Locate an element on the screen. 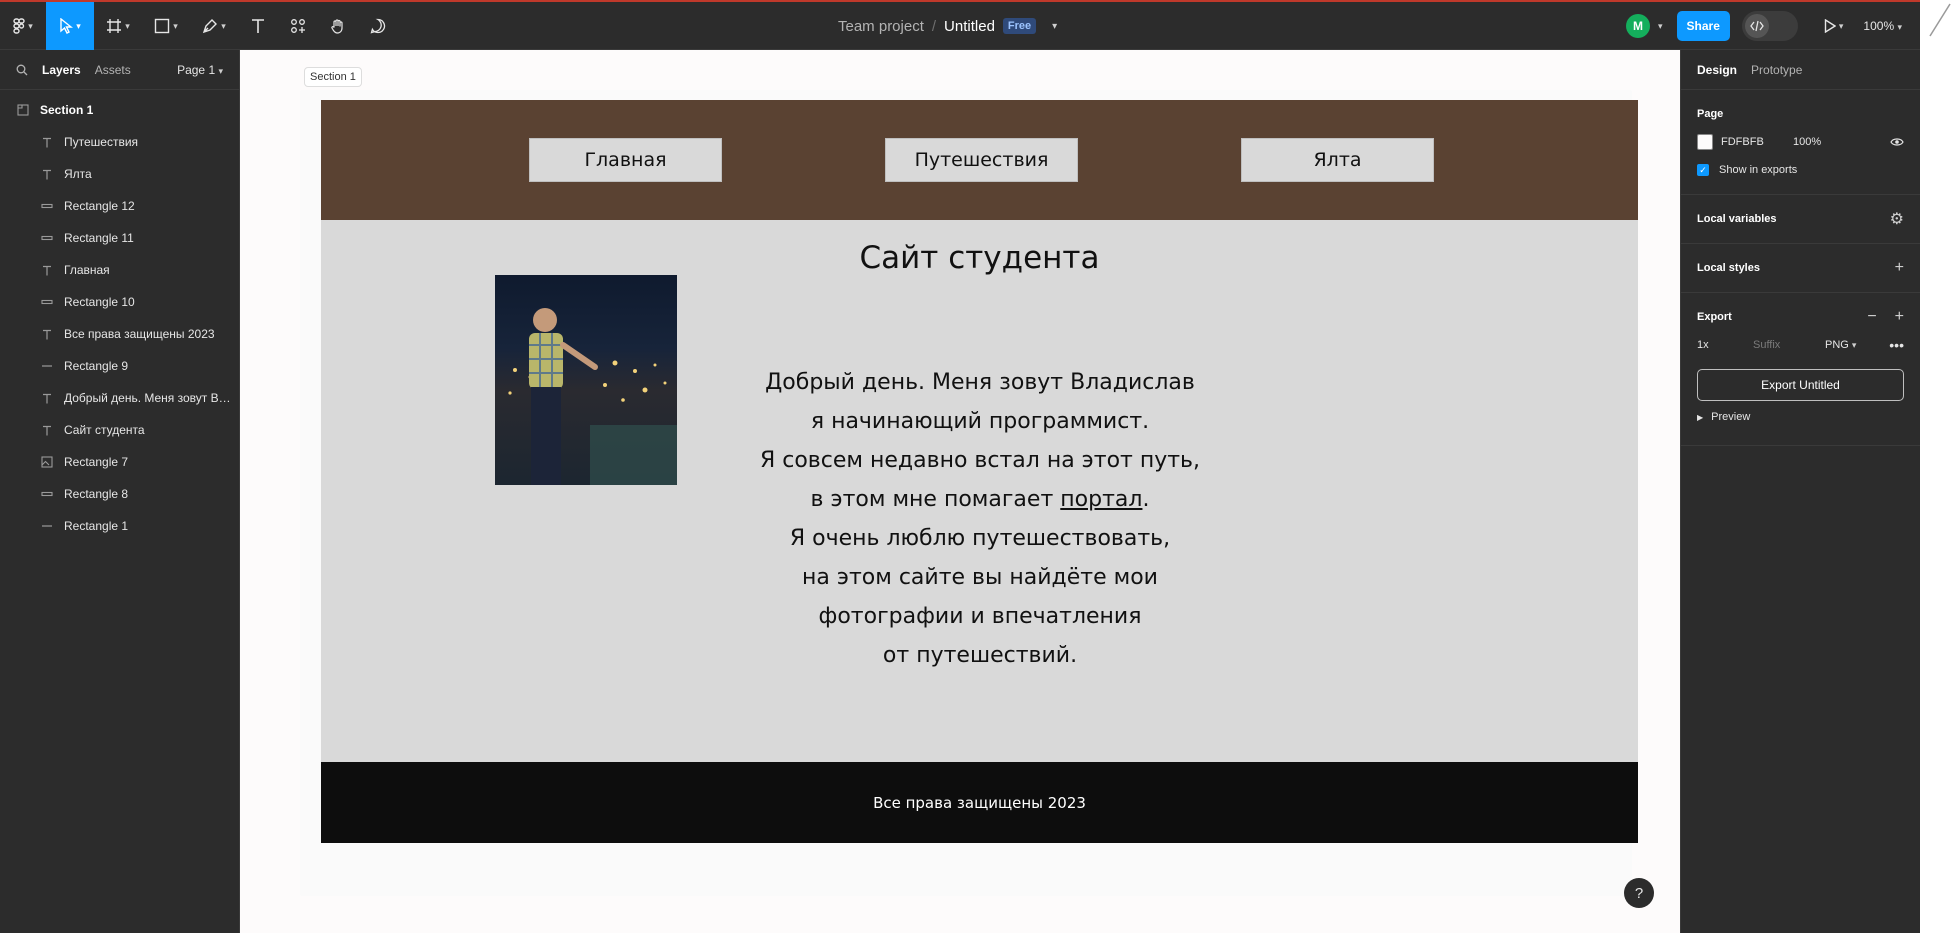 The height and width of the screenshot is (933, 1954). comment-icon is located at coordinates (378, 26).